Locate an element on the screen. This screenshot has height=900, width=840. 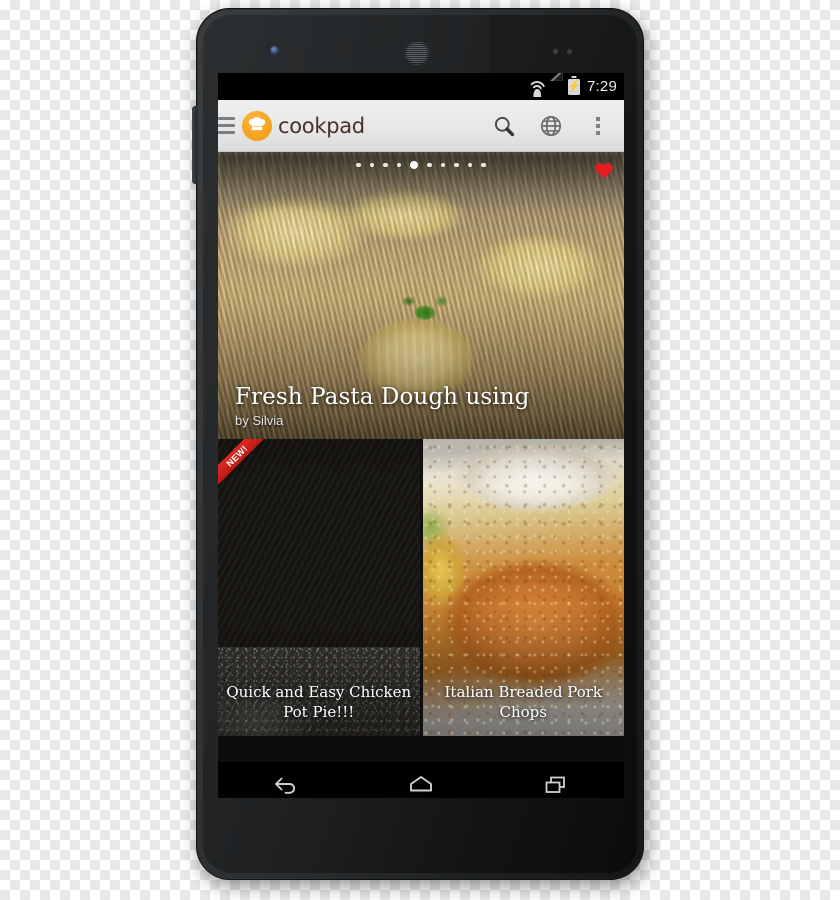
page-dot-active is located at coordinates (414, 165).